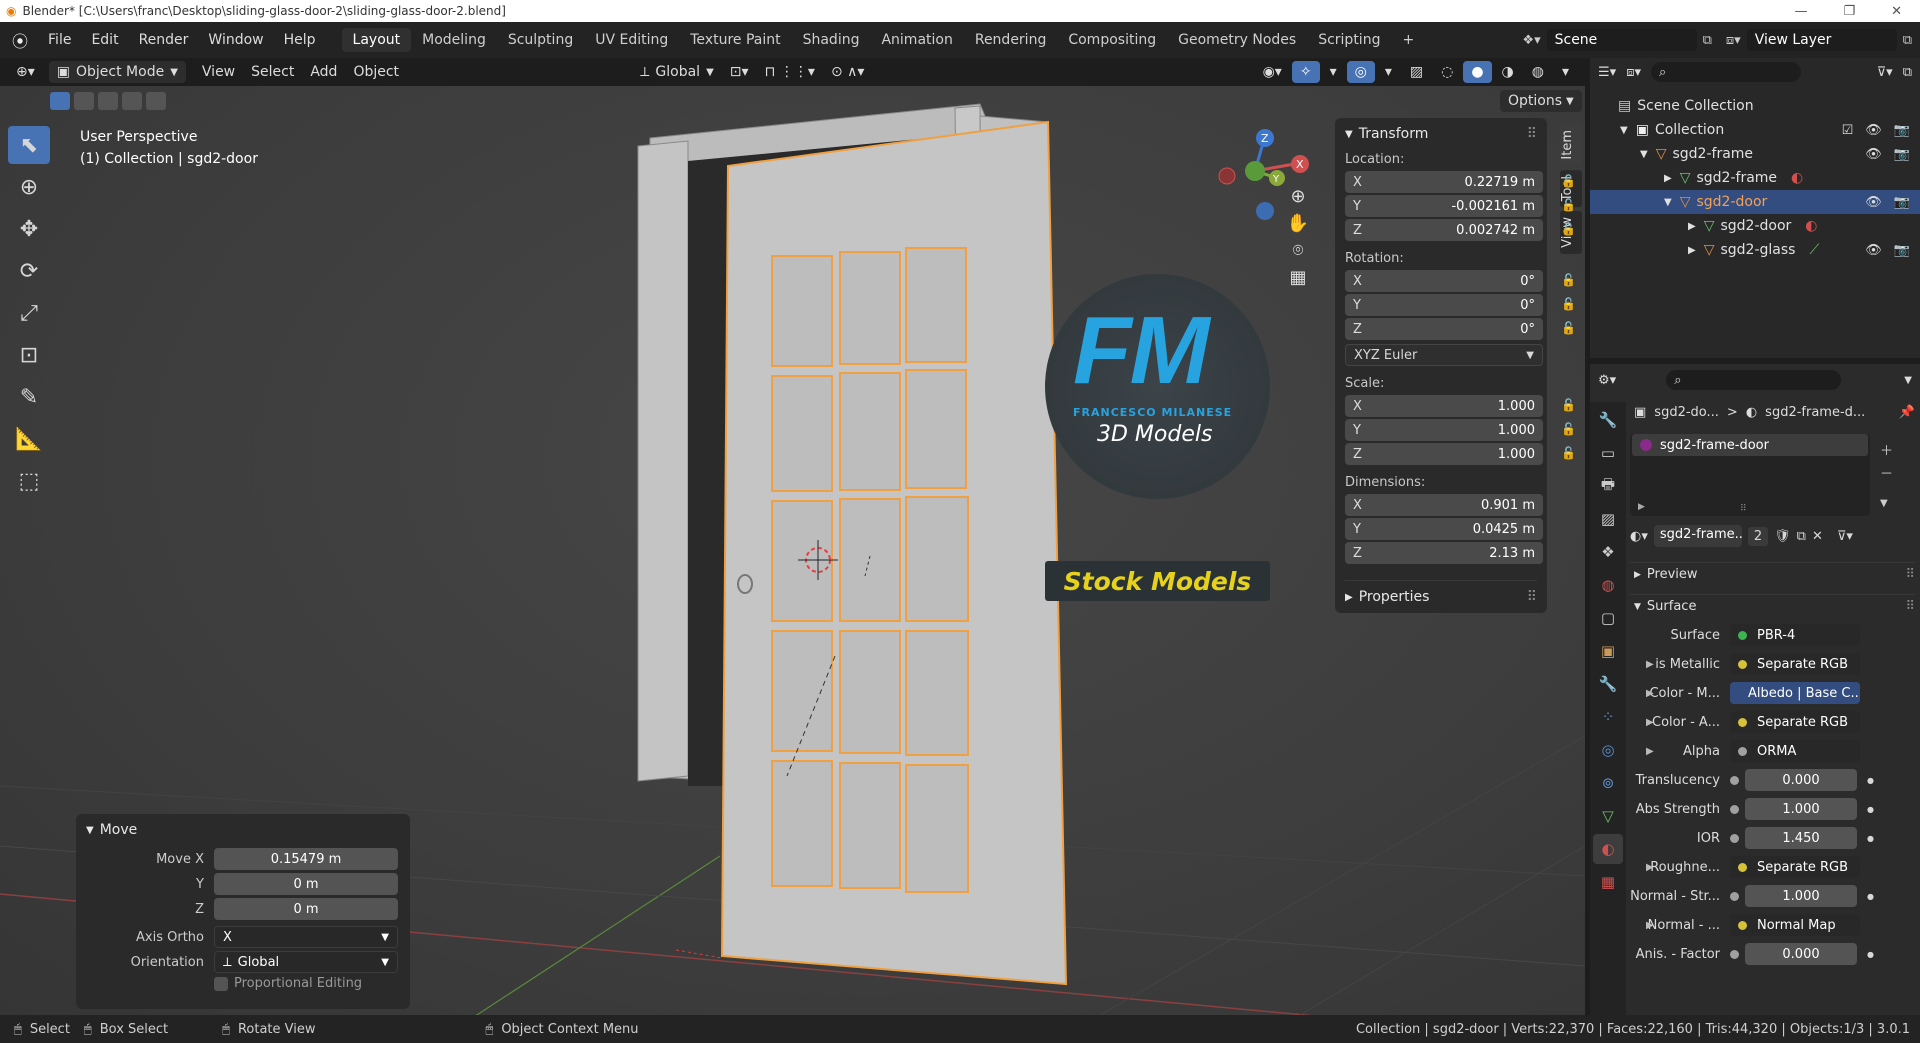 The image size is (1920, 1043). Describe the element at coordinates (1297, 196) in the screenshot. I see `zoom-icon: ⊕` at that location.